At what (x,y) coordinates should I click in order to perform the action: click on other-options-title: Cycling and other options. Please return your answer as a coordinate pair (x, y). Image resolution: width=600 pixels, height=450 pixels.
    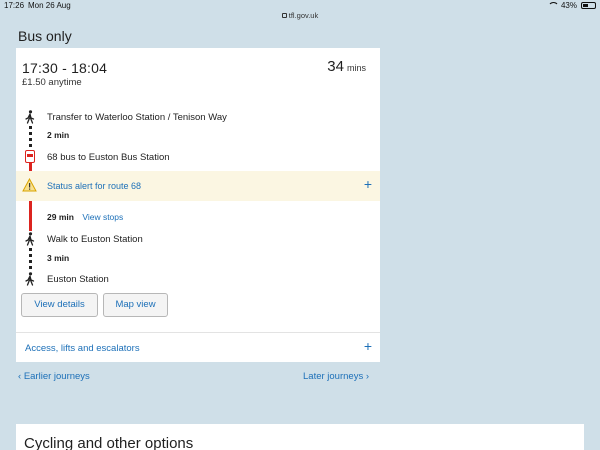
    Looking at the image, I should click on (109, 442).